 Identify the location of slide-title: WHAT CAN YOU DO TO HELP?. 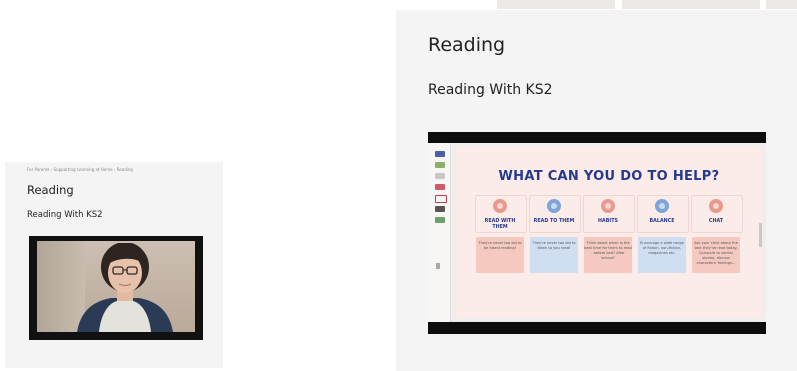
(609, 176).